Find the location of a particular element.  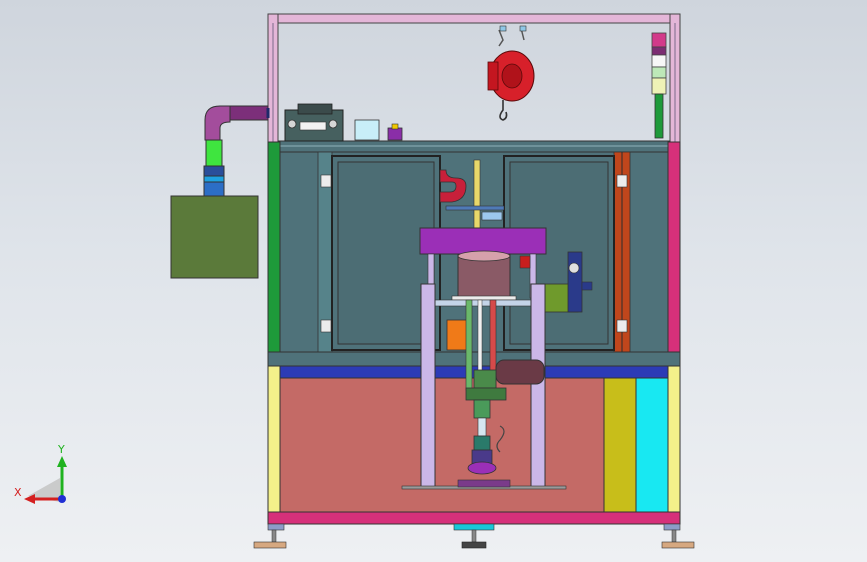

duct-pipe is located at coordinates (236, 151).